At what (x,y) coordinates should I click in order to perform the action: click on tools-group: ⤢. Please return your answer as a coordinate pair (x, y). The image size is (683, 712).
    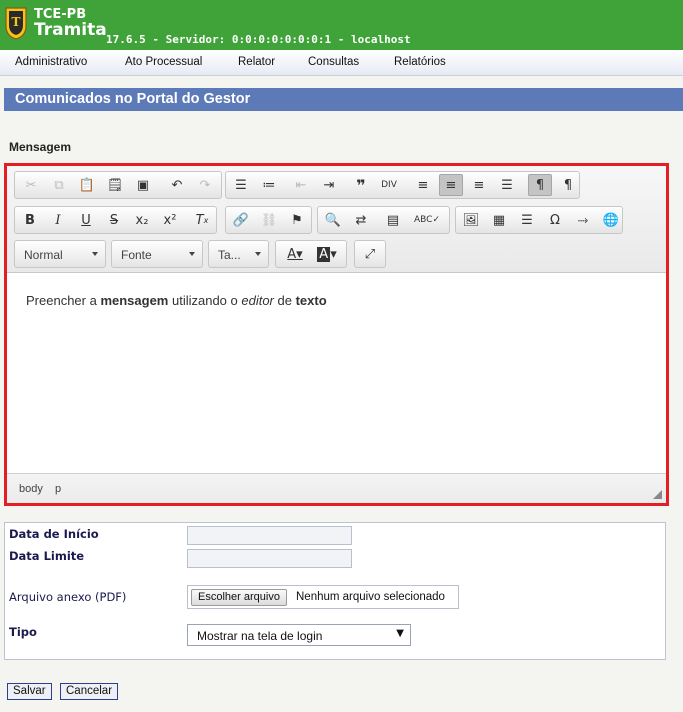
    Looking at the image, I should click on (370, 254).